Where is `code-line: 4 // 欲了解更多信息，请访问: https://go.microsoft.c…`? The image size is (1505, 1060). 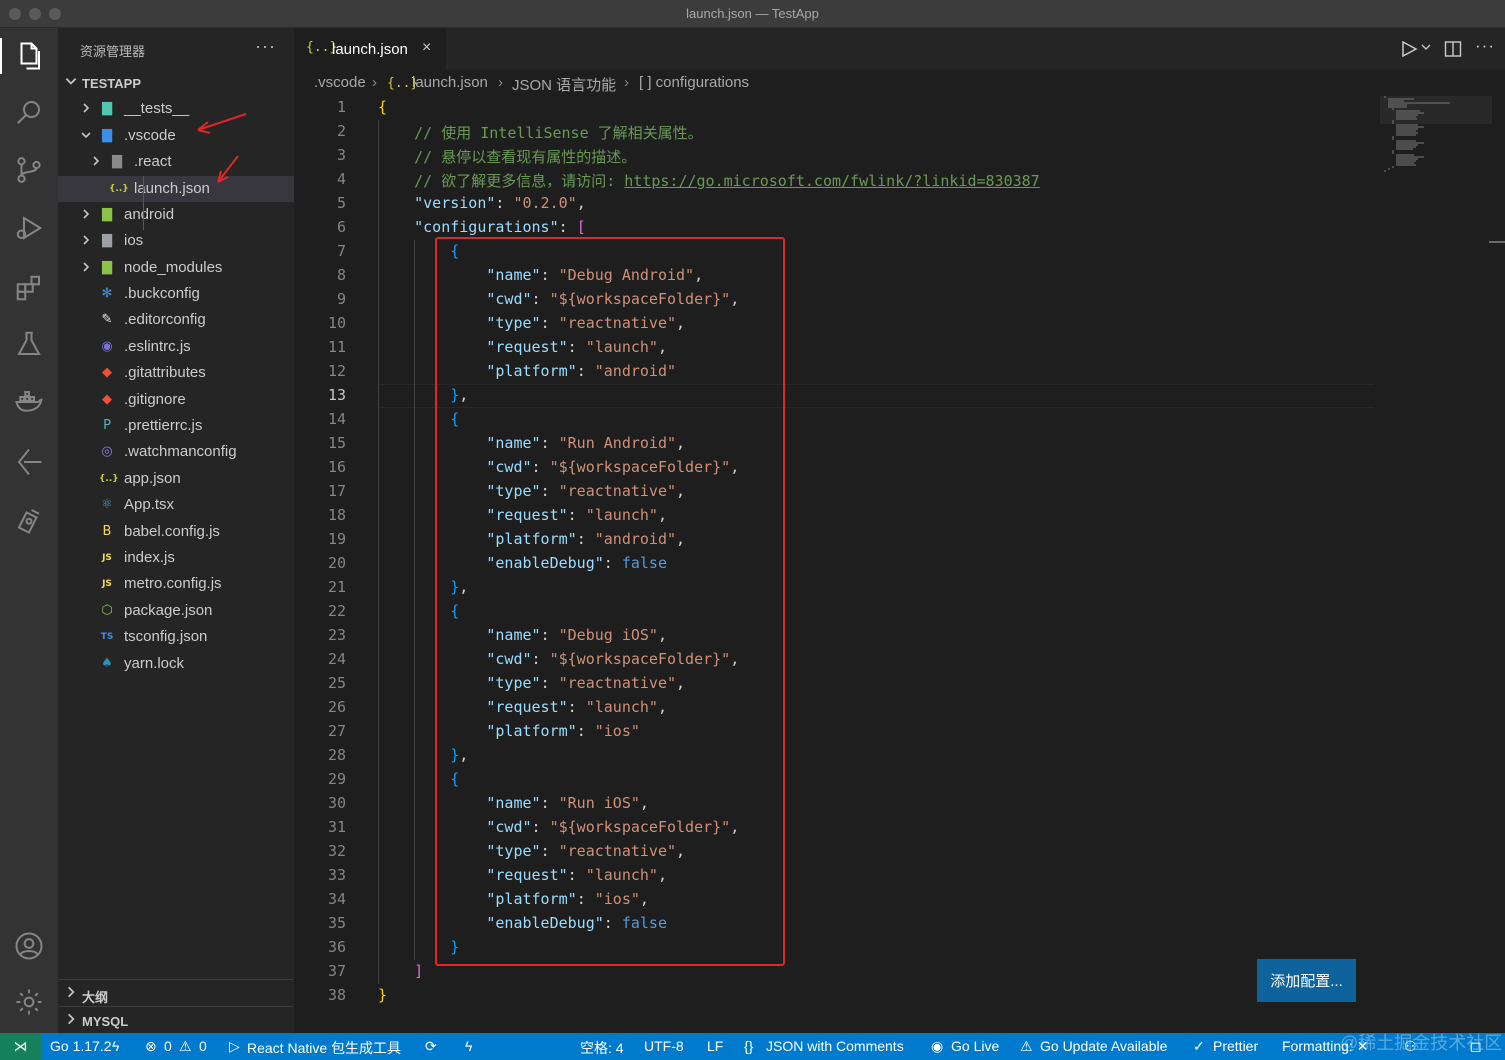
code-line: 4 // 欲了解更多信息，请访问: https://go.microsoft.c… is located at coordinates (839, 180).